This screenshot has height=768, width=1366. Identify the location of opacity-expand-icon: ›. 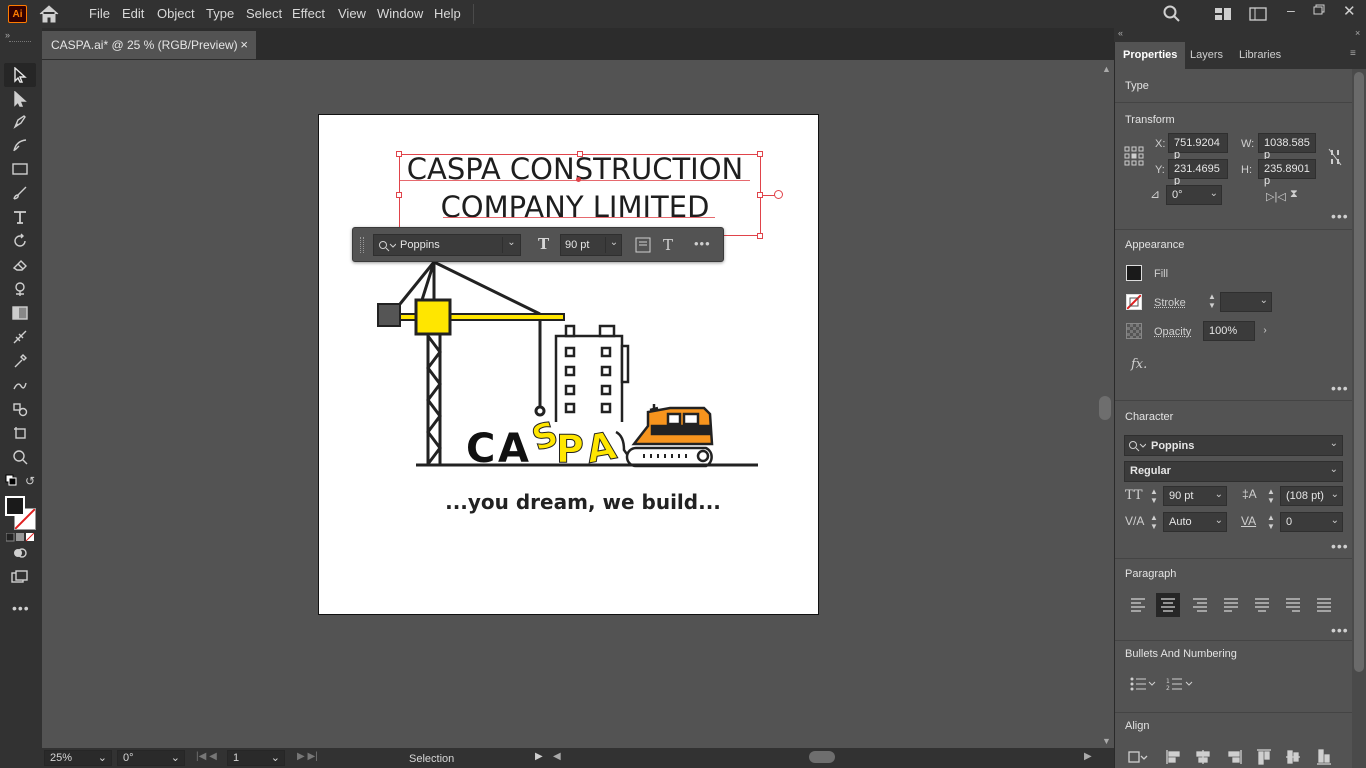
(1265, 331).